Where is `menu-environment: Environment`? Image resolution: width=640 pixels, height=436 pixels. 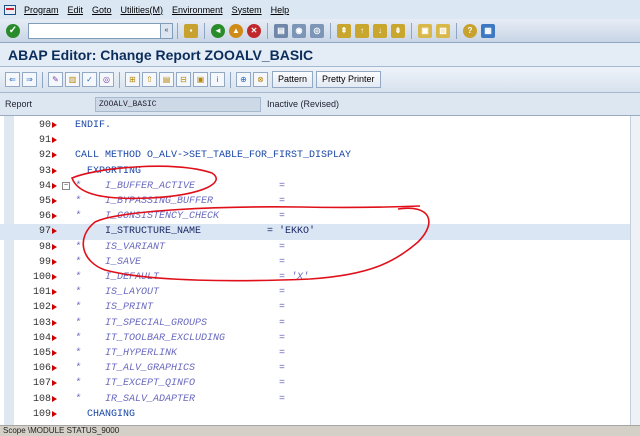
menu-environment: Environment is located at coordinates (197, 10).